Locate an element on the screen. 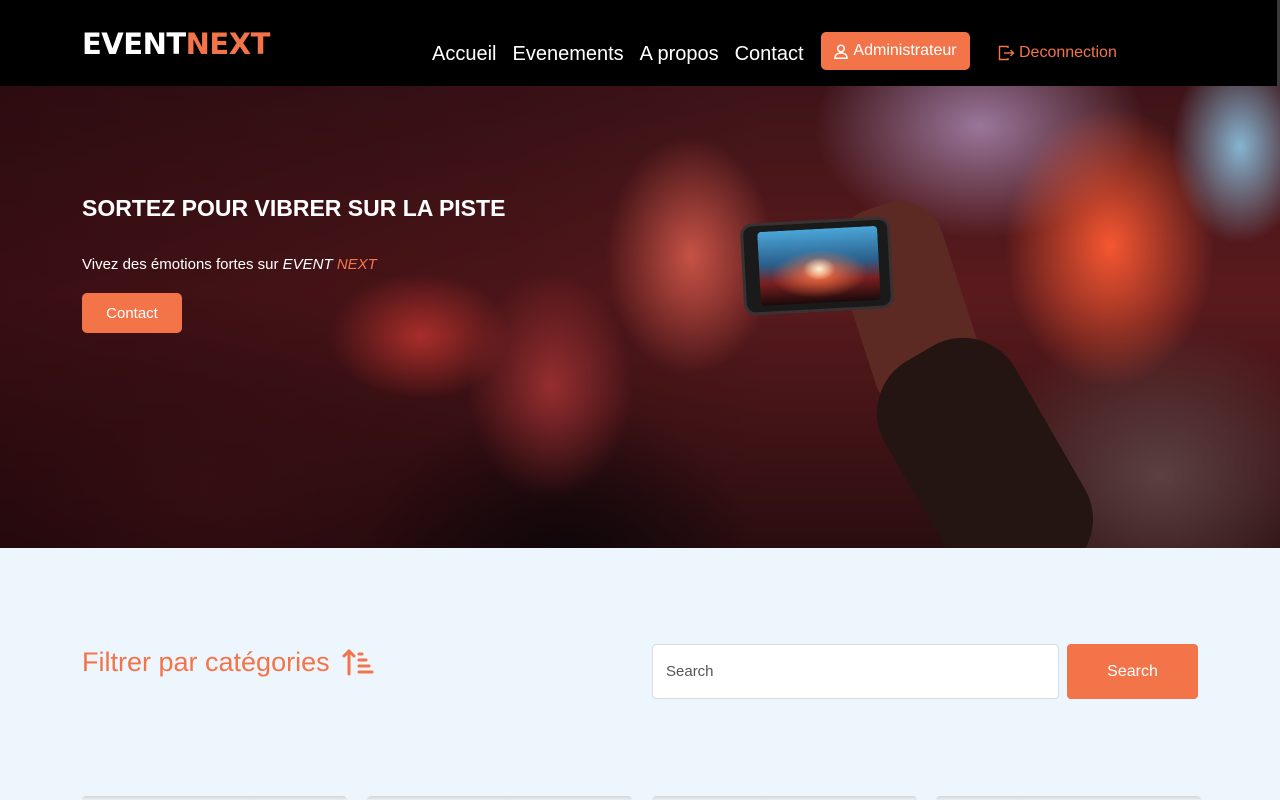 This screenshot has height=800, width=1280. search-input is located at coordinates (855, 671).